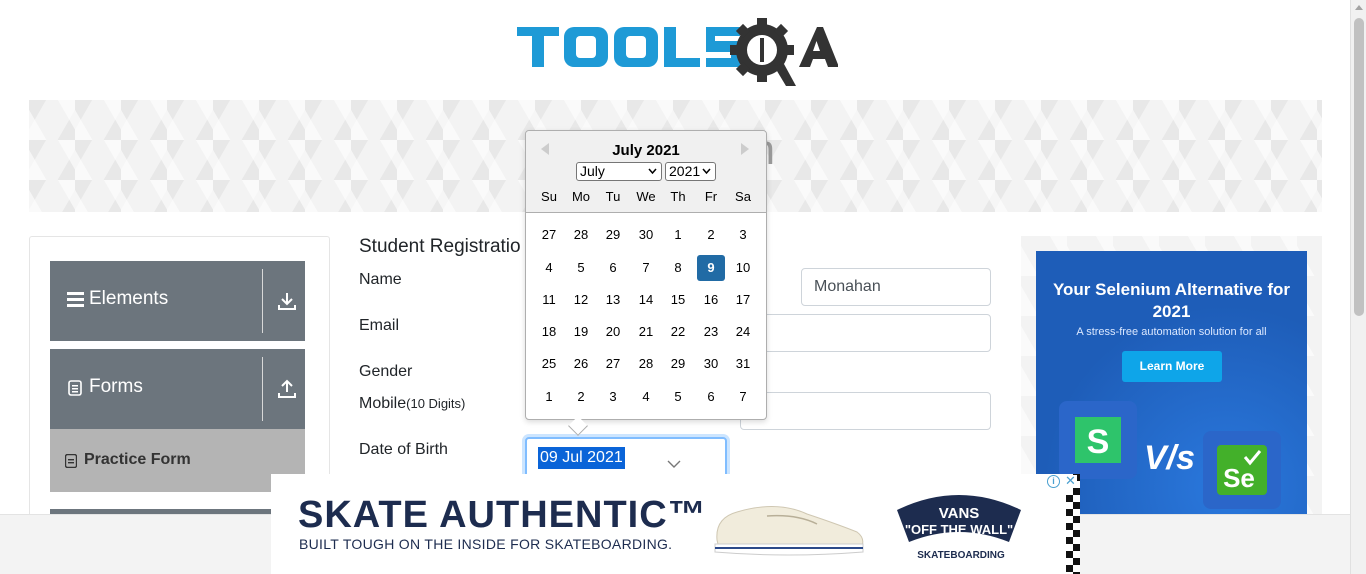  Describe the element at coordinates (581, 364) in the screenshot. I see `calendar-day: 26` at that location.